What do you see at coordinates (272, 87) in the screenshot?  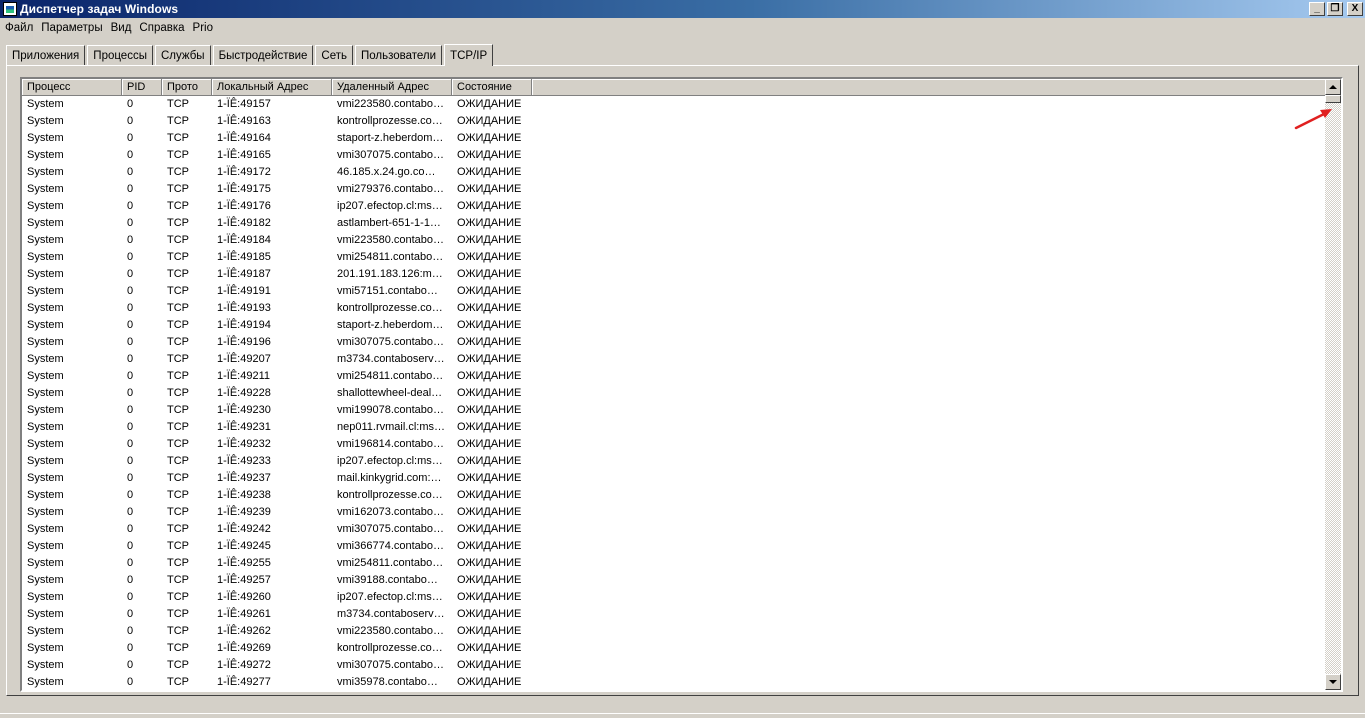 I see `column-header-local-address: Локальный Адрес` at bounding box center [272, 87].